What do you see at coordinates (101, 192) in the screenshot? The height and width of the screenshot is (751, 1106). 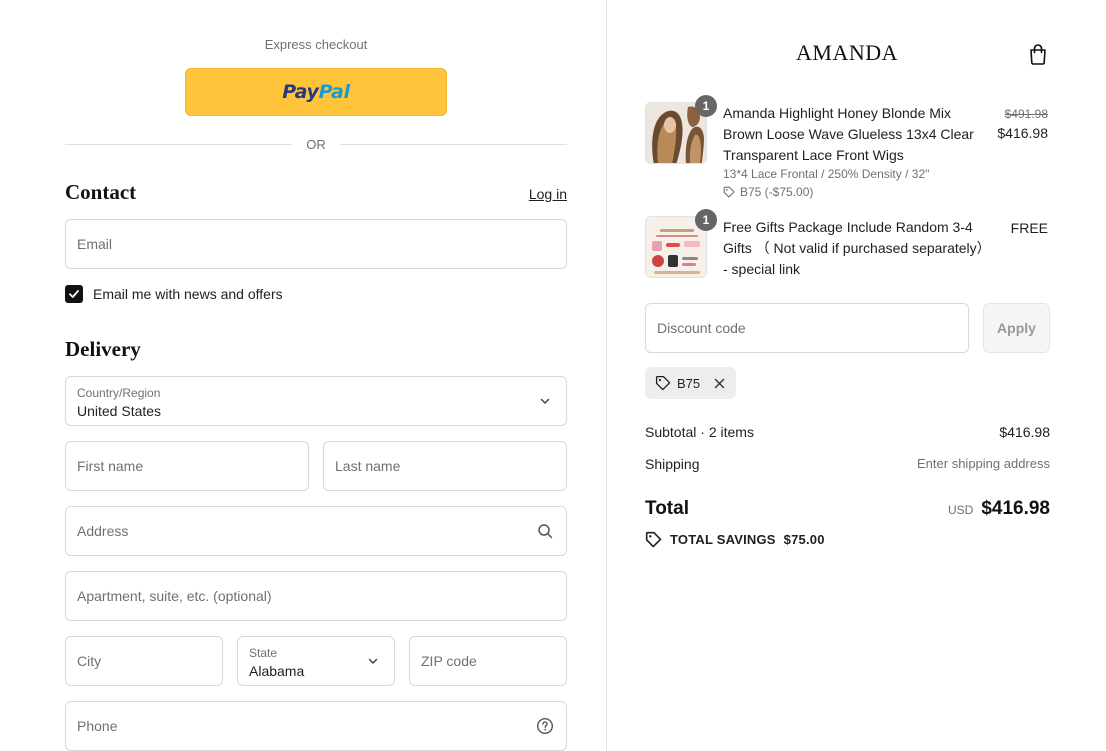 I see `contact-heading: Contact` at bounding box center [101, 192].